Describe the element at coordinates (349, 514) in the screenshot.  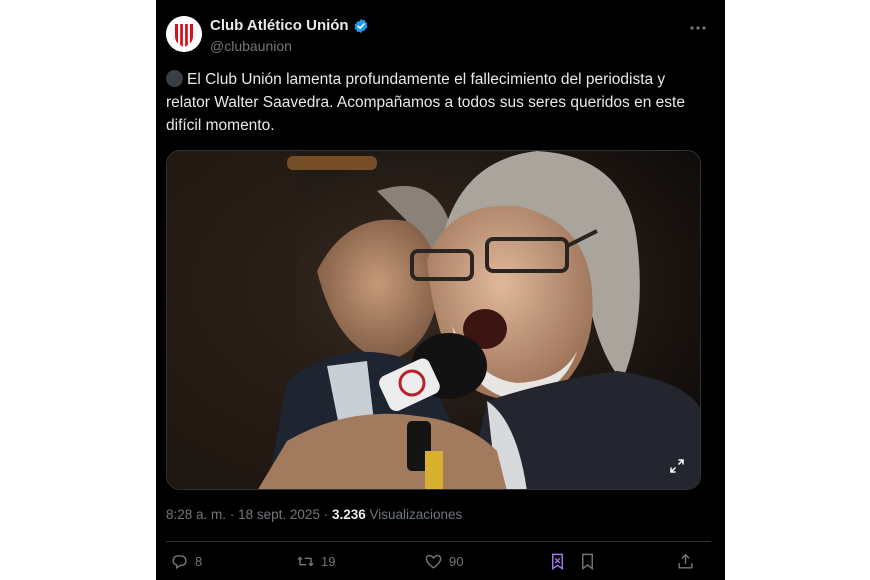
I see `views-count: 3.236` at that location.